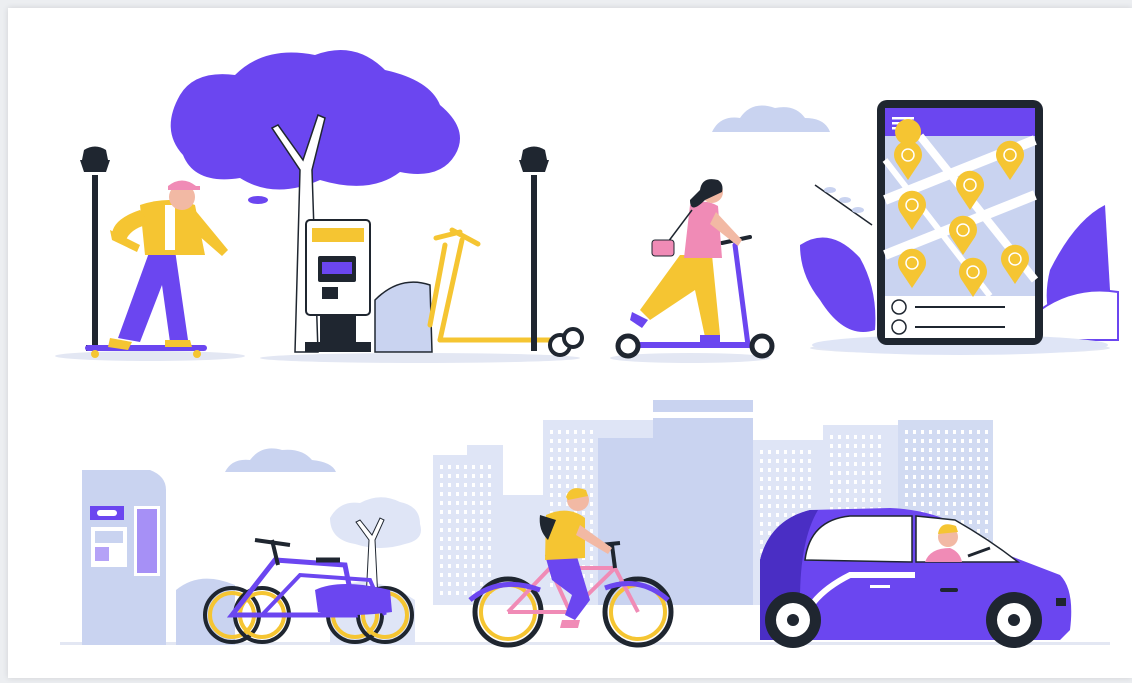 The width and height of the screenshot is (1132, 683). What do you see at coordinates (916, 578) in the screenshot?
I see `car` at bounding box center [916, 578].